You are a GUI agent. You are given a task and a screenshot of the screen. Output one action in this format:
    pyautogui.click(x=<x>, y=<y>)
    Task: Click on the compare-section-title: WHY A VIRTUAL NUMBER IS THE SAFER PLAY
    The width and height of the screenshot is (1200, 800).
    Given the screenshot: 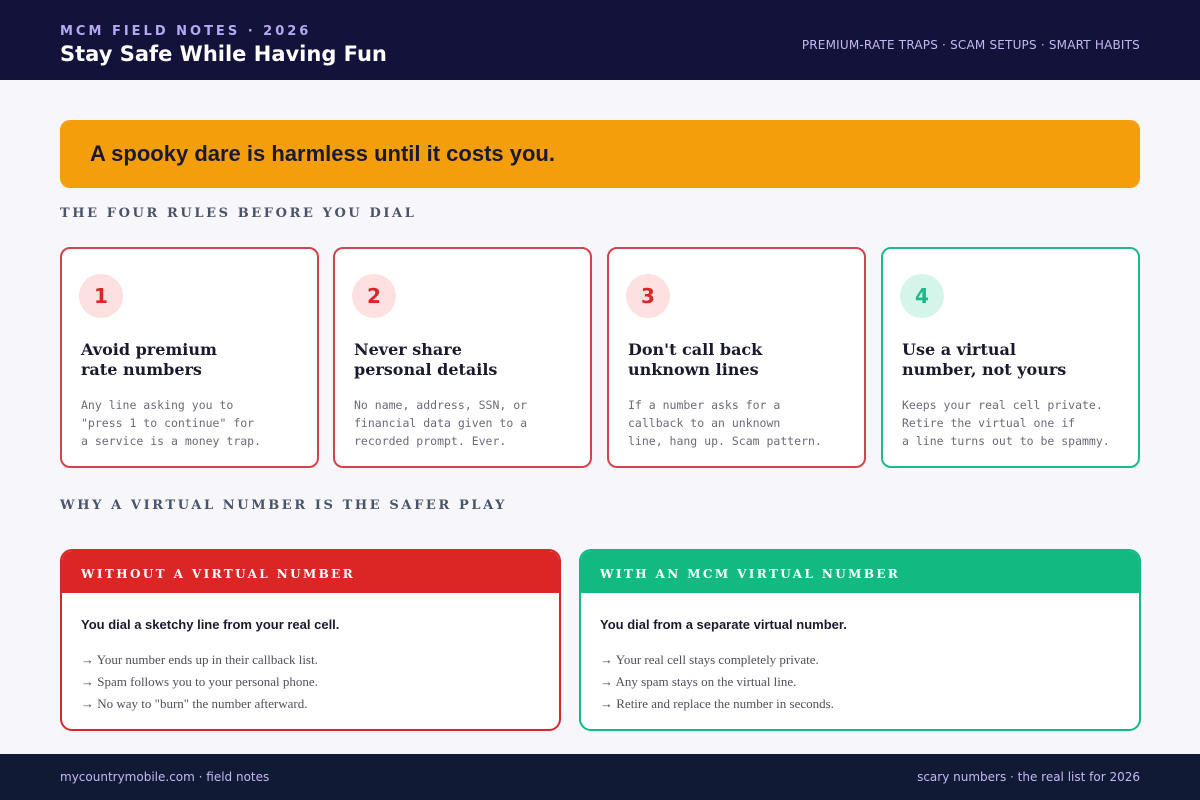 What is the action you would take?
    pyautogui.click(x=284, y=505)
    